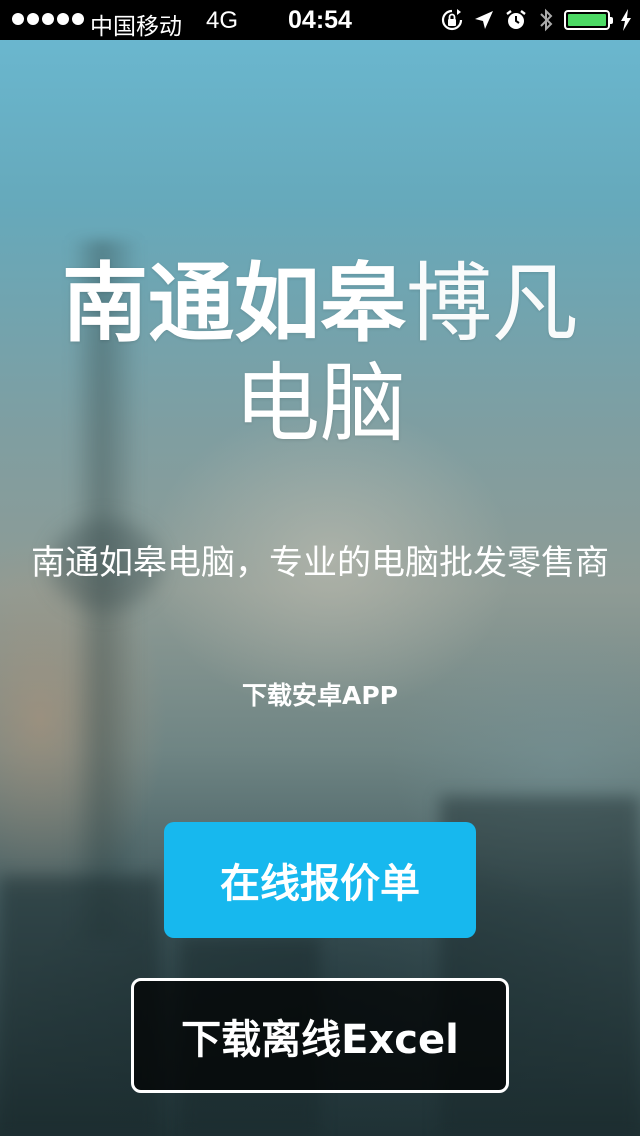 The image size is (640, 1136). I want to click on download-android-app-link: 下载安卓APP, so click(320, 694).